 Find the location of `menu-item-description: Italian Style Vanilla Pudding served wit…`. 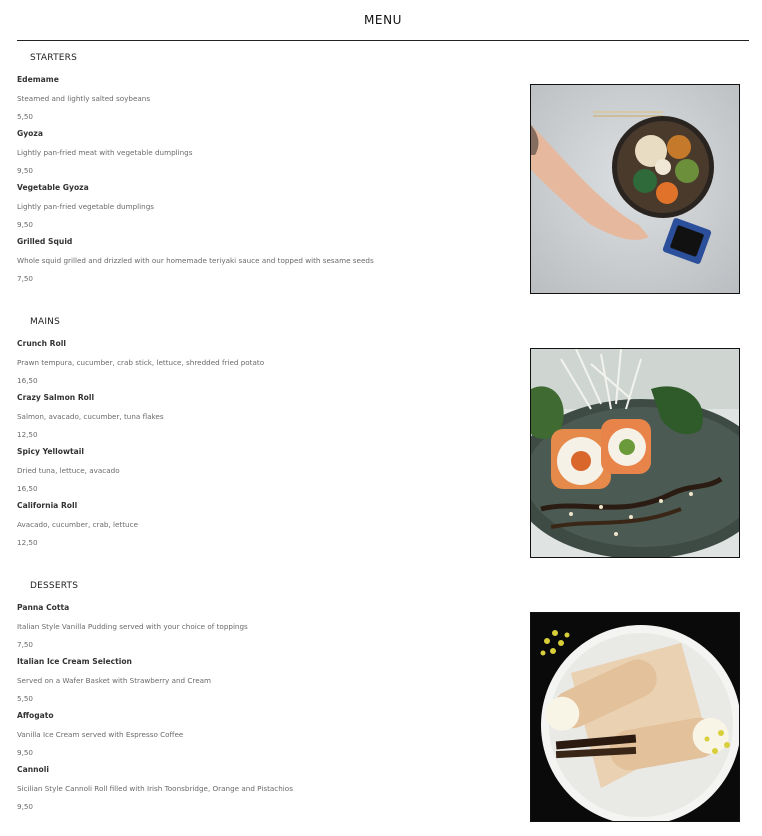

menu-item-description: Italian Style Vanilla Pudding served wit… is located at coordinates (132, 626).